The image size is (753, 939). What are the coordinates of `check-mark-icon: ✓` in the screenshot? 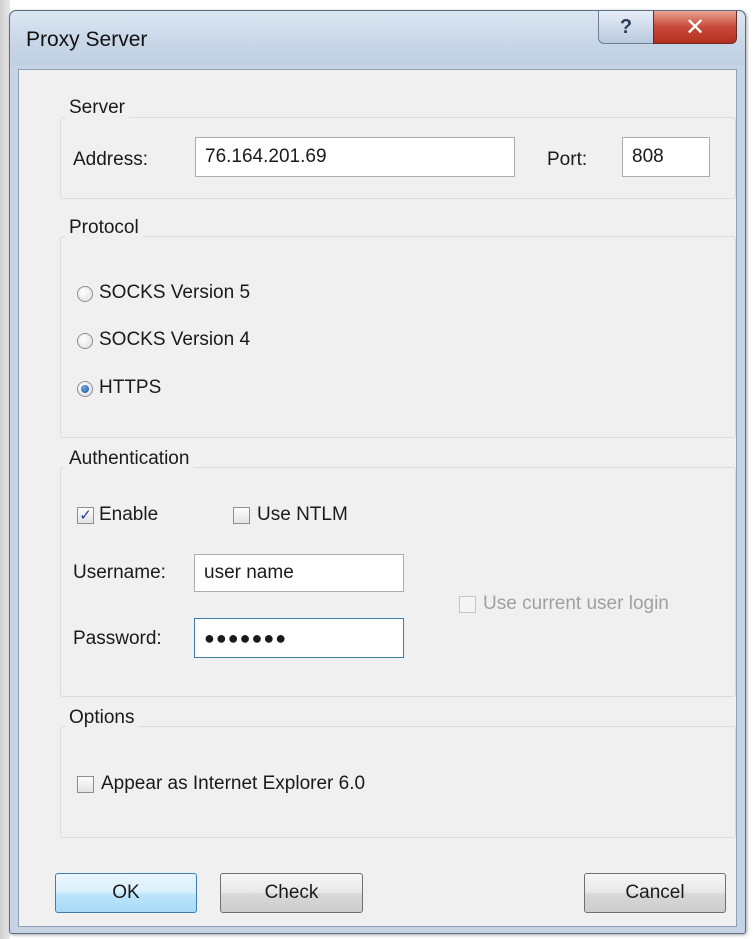 It's located at (85, 515).